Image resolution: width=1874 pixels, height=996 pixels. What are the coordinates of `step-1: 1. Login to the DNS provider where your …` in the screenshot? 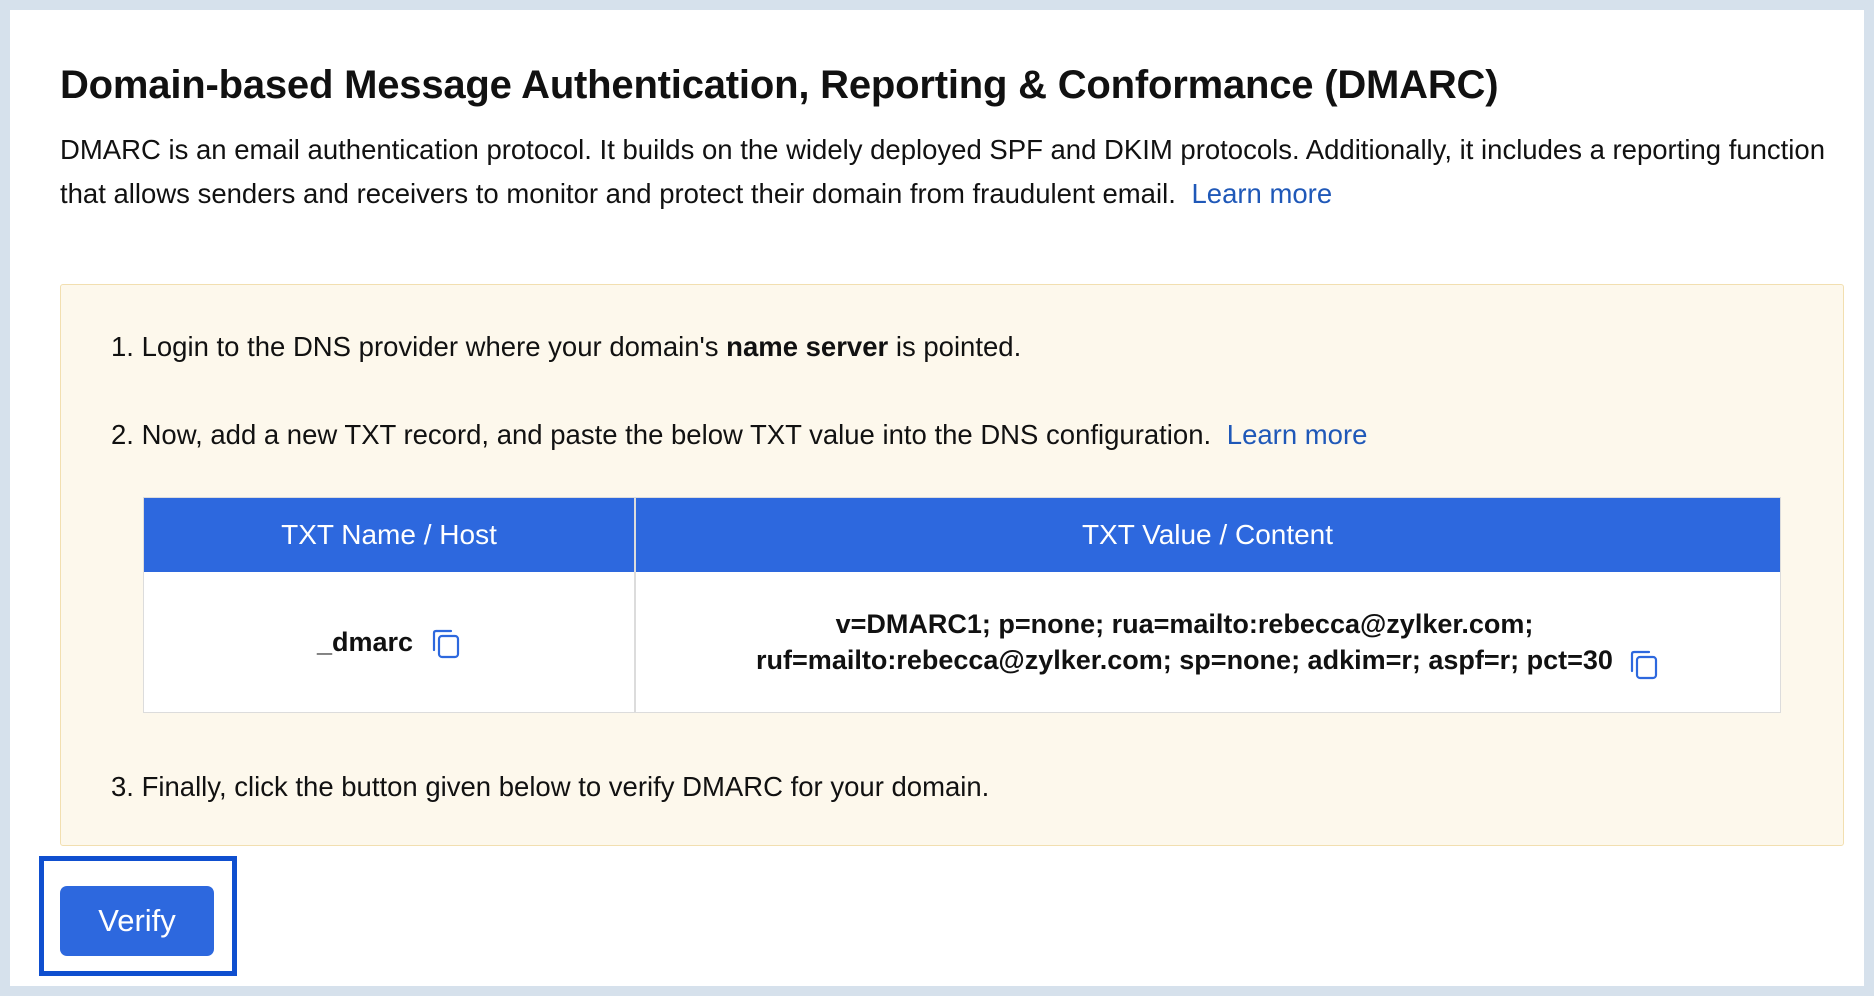 It's located at (566, 347).